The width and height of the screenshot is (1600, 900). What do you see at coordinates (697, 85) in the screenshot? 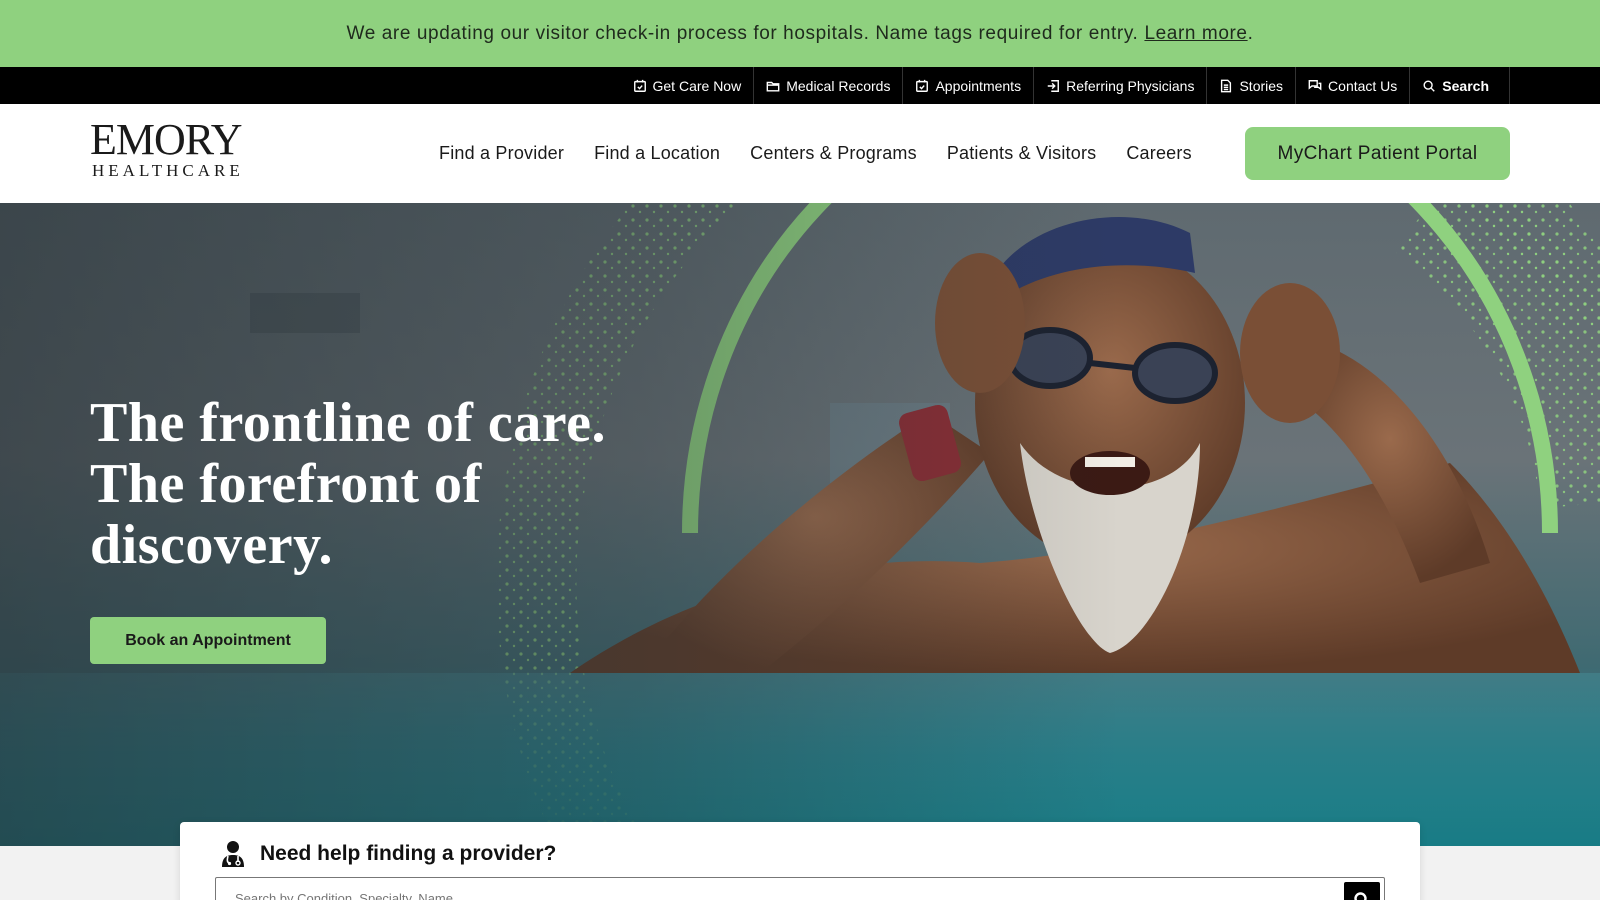
I see `utility-label: Get Care Now` at bounding box center [697, 85].